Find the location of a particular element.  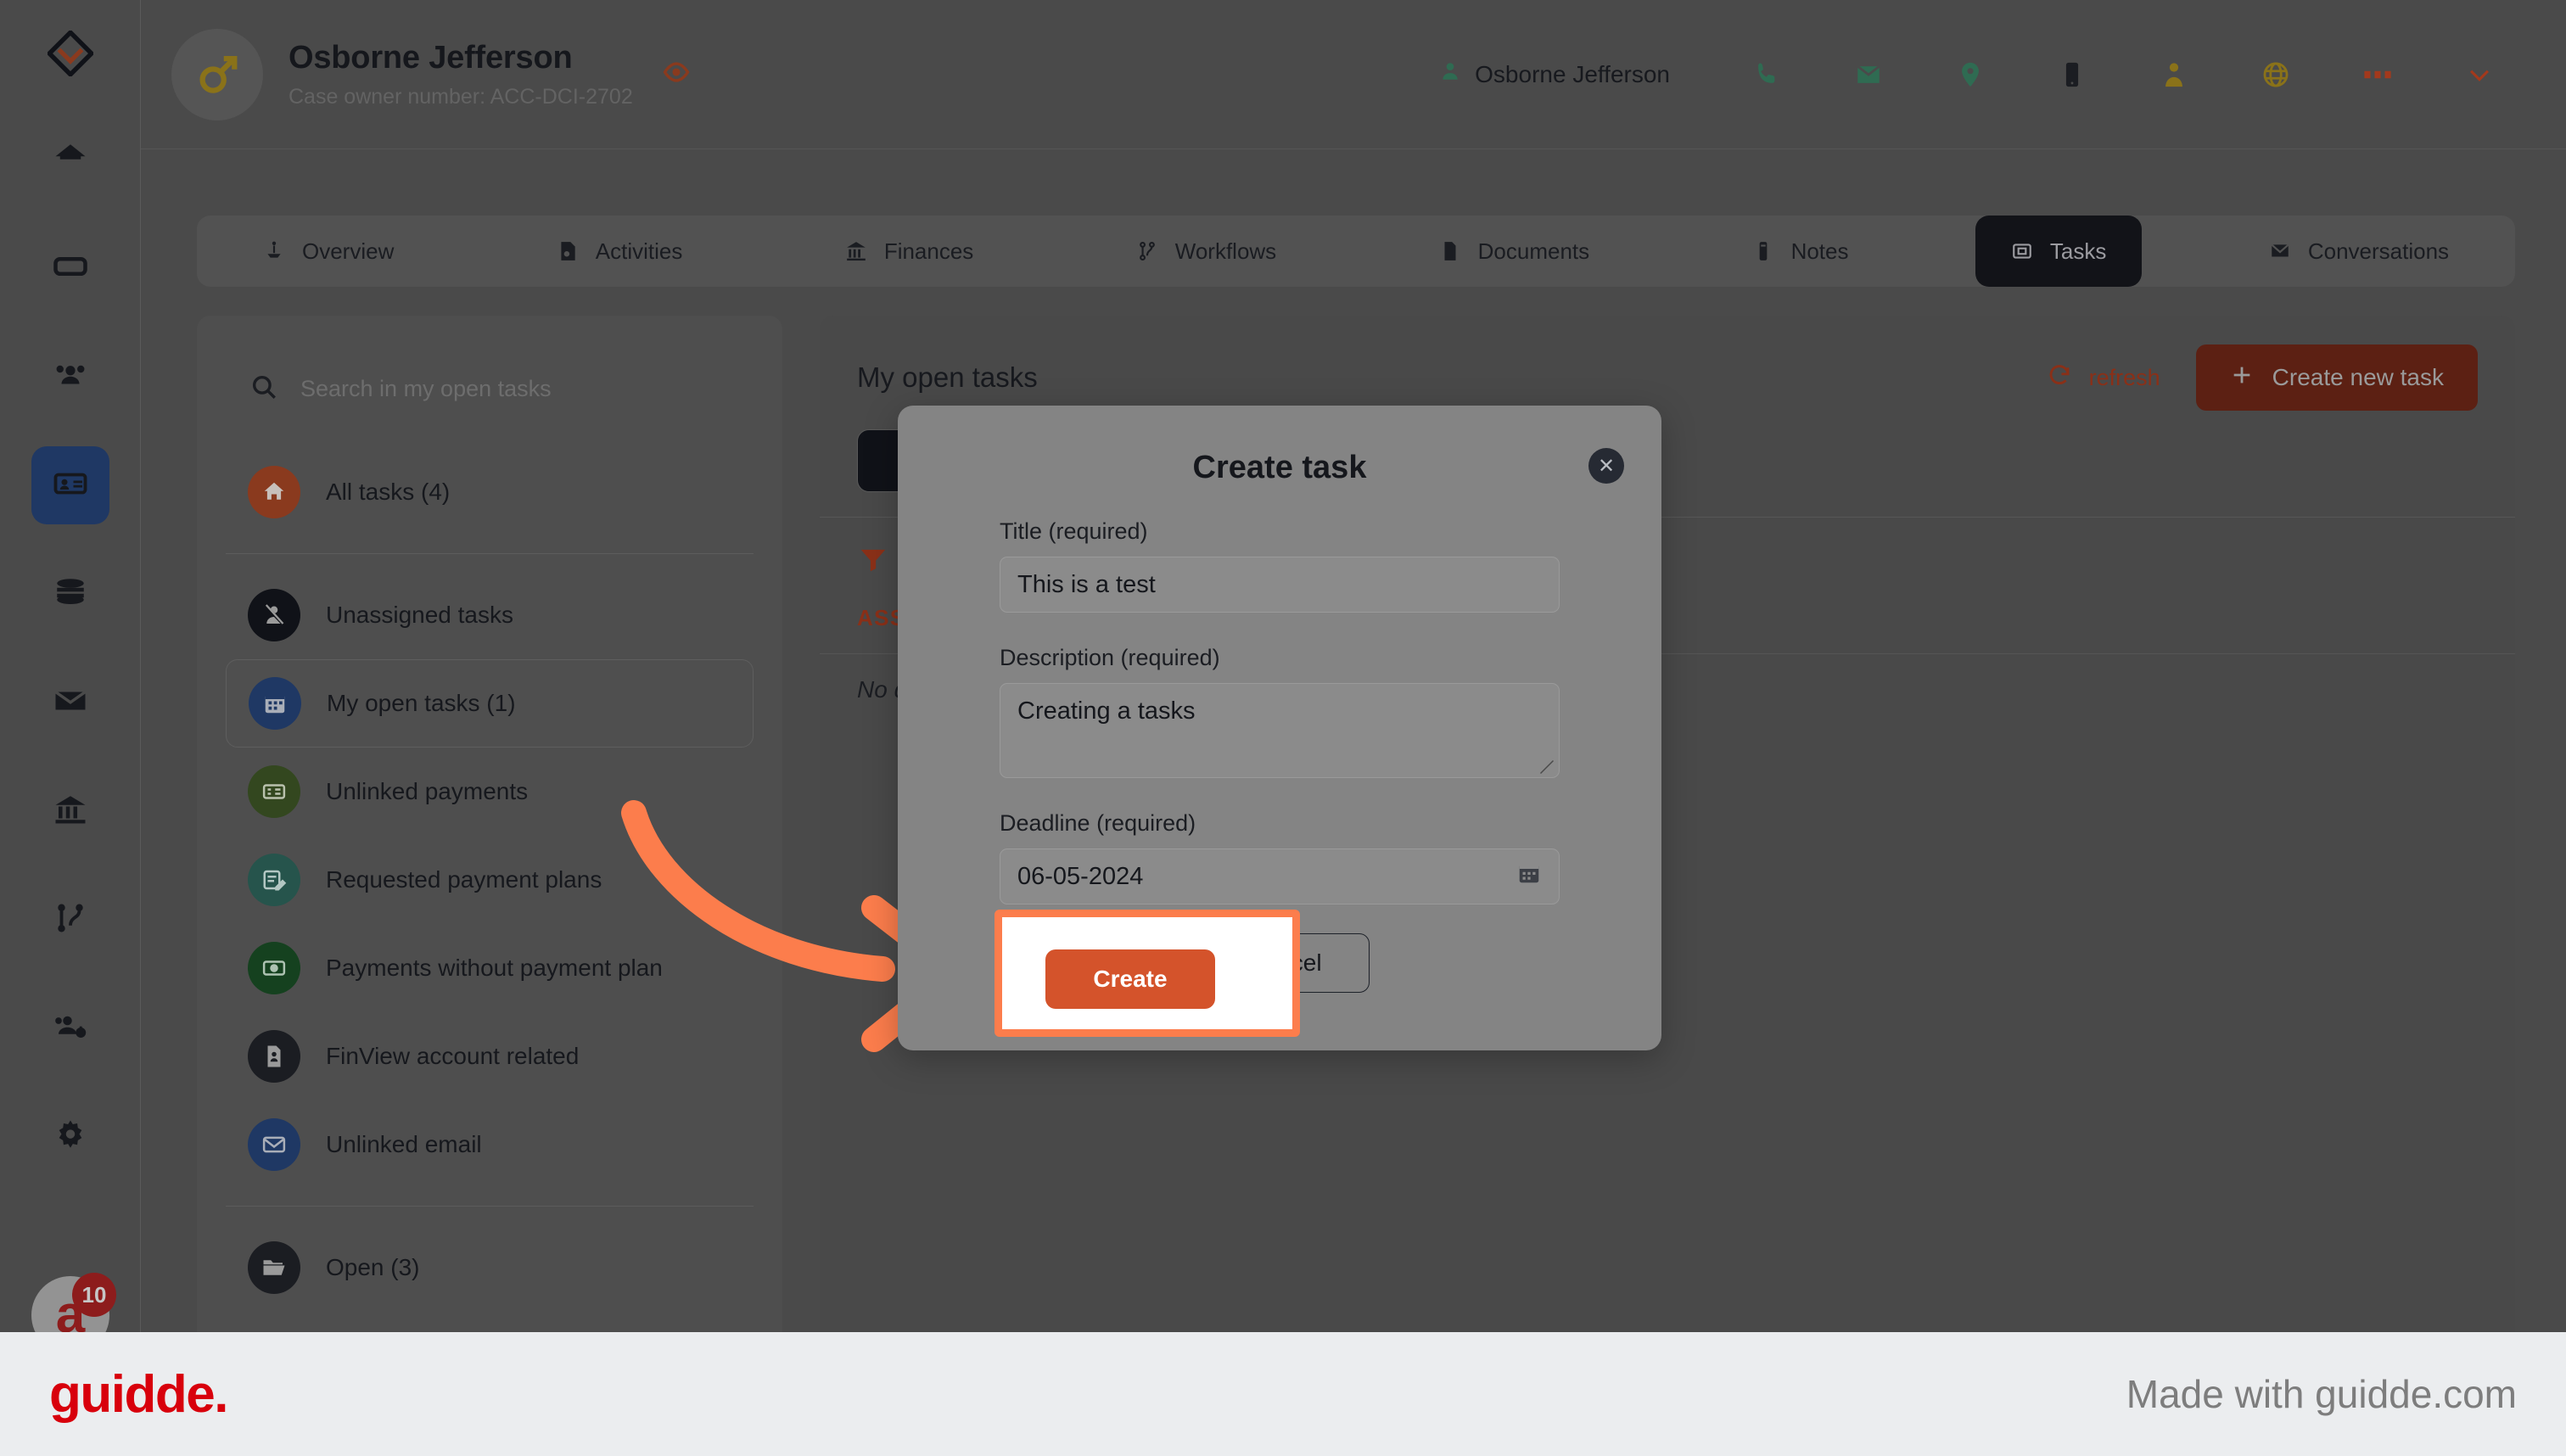

phone-icon is located at coordinates (1767, 74).